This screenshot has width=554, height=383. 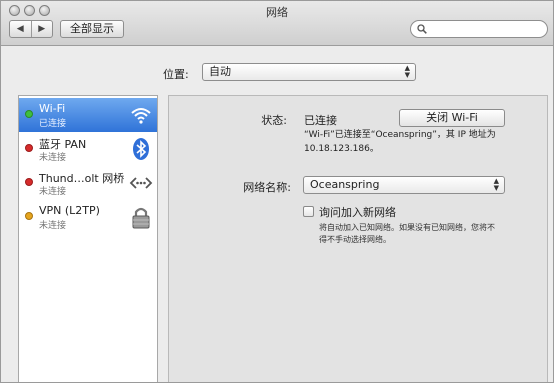 I want to click on service-name: Wi-Fi, so click(x=52, y=108).